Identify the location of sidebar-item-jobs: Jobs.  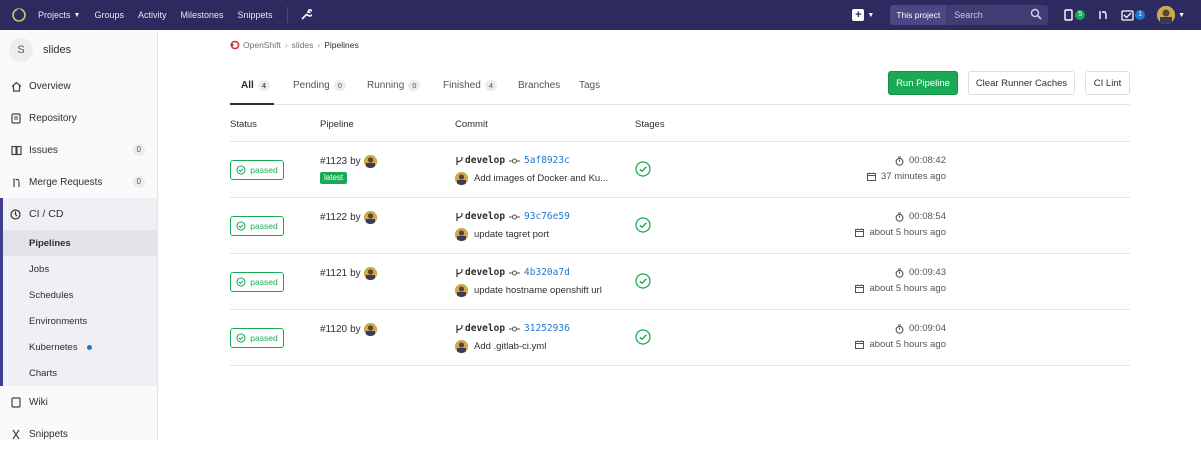
(80, 269).